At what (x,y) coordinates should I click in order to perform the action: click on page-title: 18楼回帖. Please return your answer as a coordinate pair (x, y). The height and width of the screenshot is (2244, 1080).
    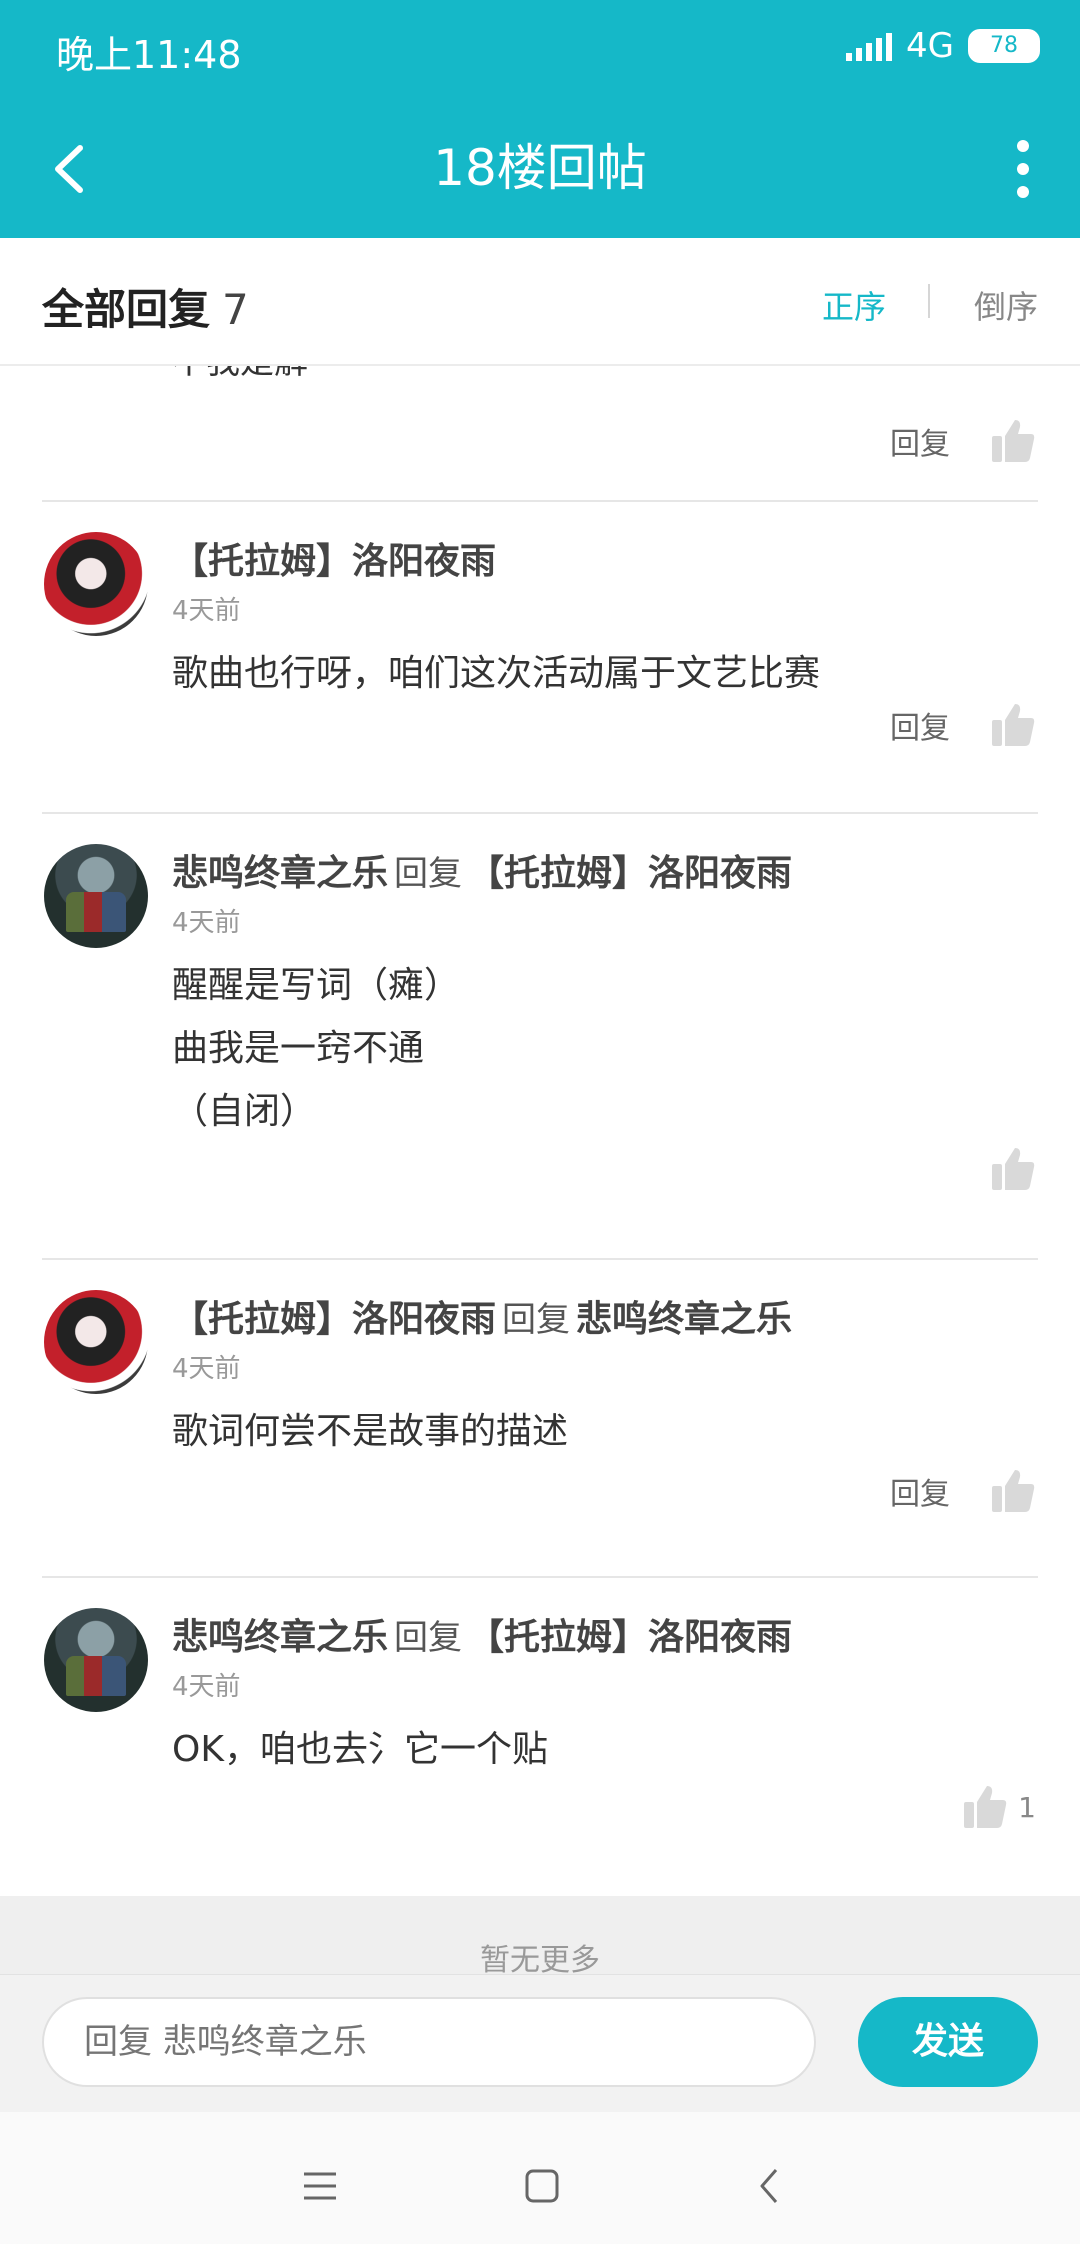
    Looking at the image, I should click on (540, 168).